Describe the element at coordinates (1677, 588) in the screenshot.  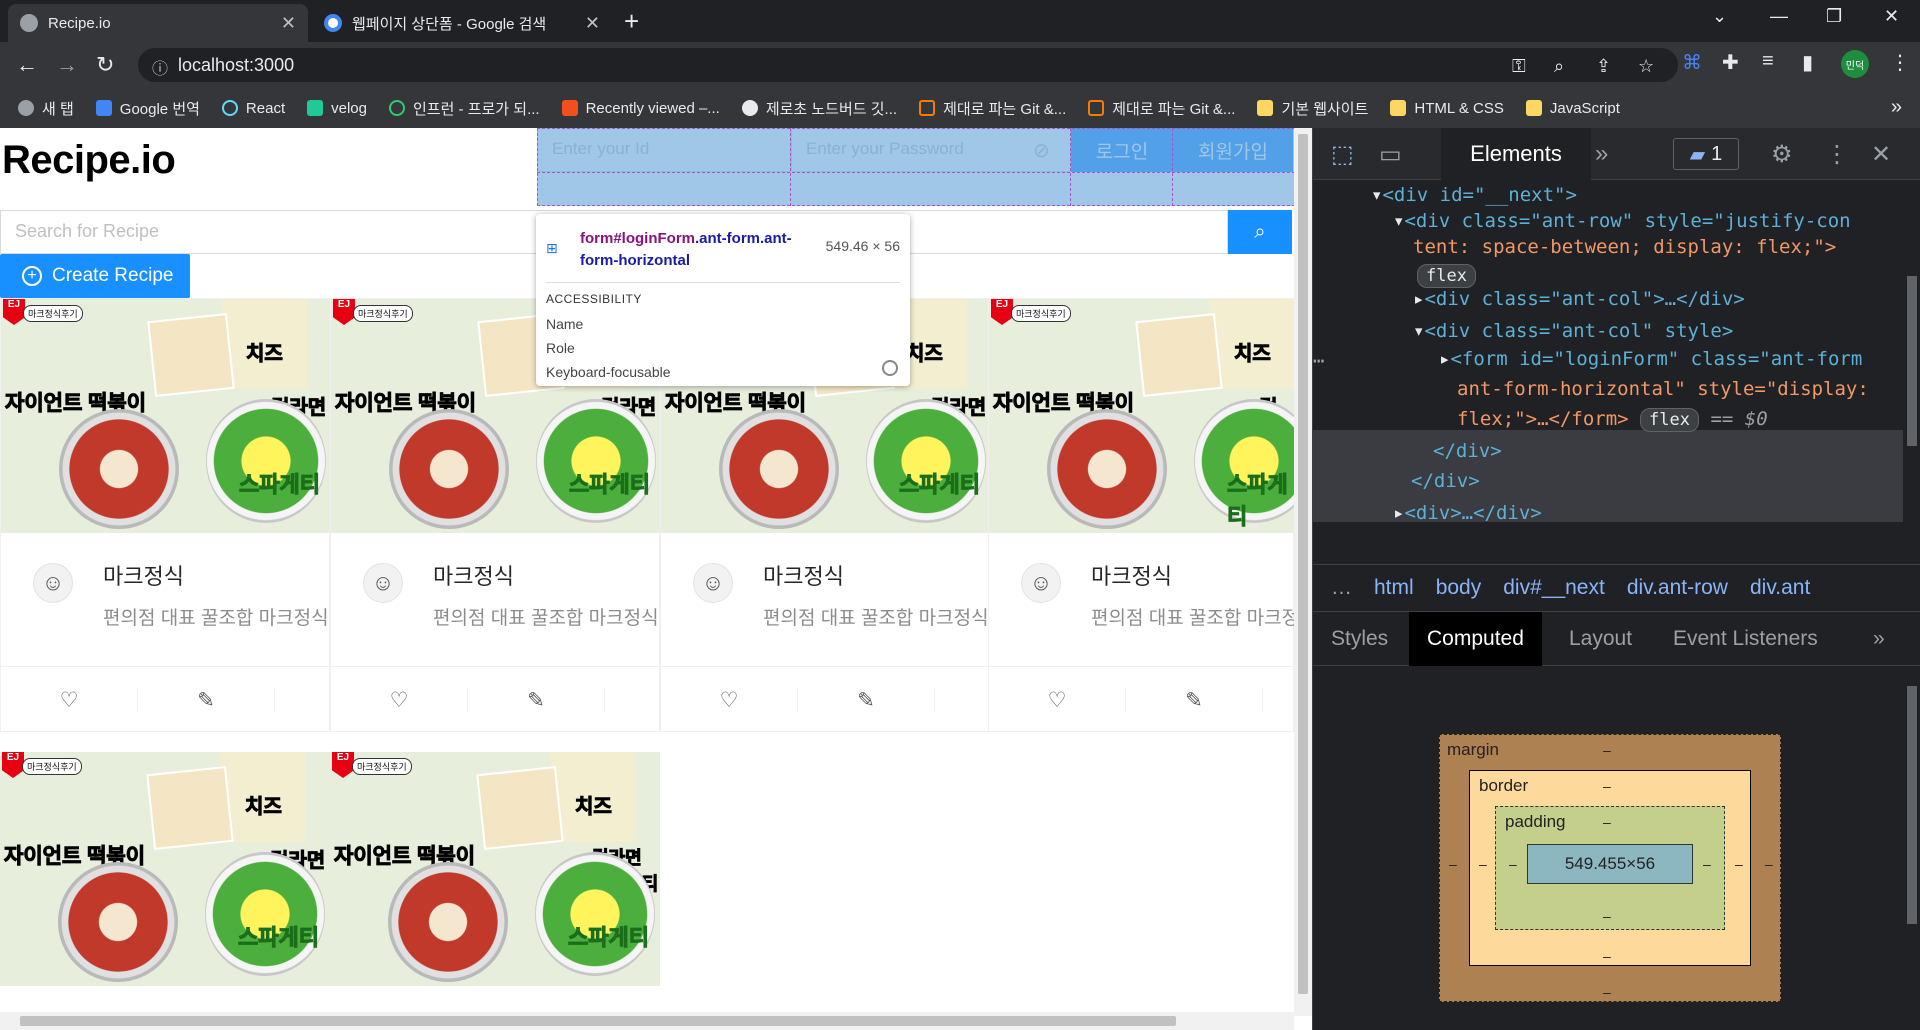
I see `breadcrumb-item: div.ant-row` at that location.